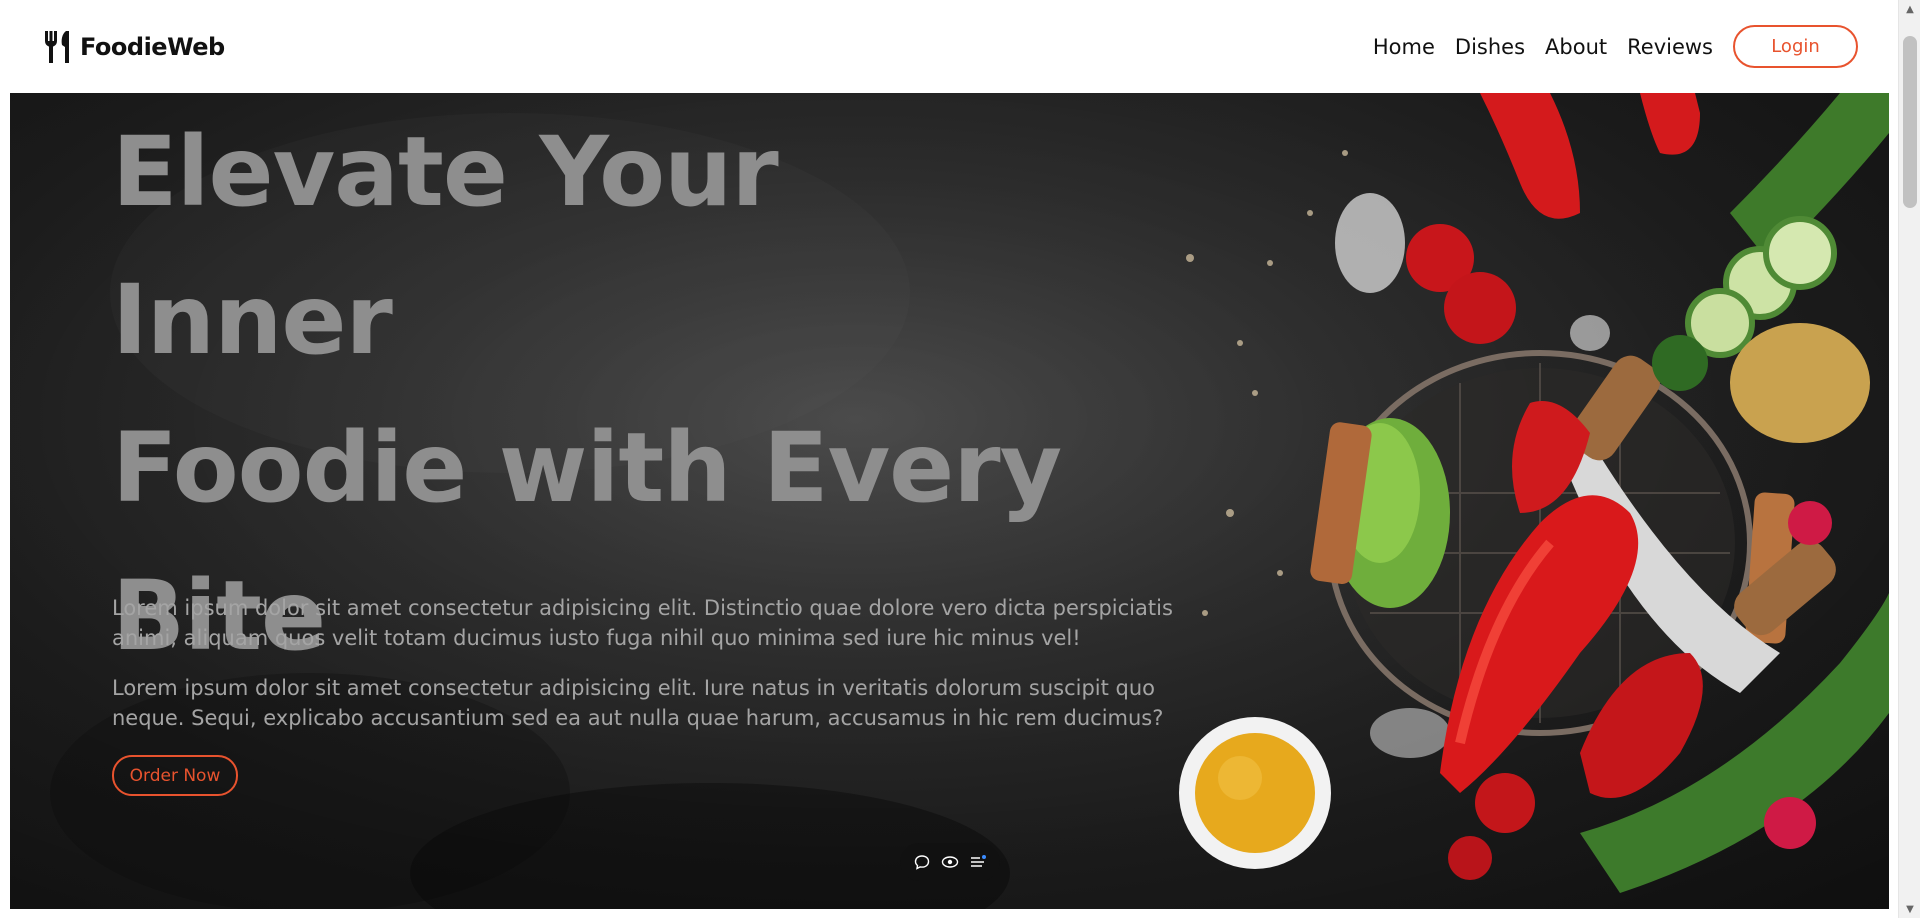  Describe the element at coordinates (1909, 9) in the screenshot. I see `scroll-up-icon: ▲` at that location.